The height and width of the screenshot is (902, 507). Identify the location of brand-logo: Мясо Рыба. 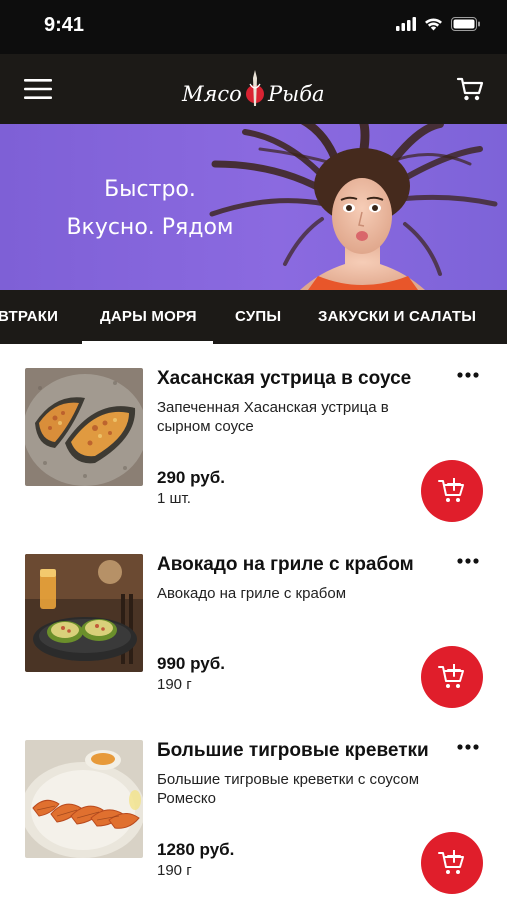
(255, 90).